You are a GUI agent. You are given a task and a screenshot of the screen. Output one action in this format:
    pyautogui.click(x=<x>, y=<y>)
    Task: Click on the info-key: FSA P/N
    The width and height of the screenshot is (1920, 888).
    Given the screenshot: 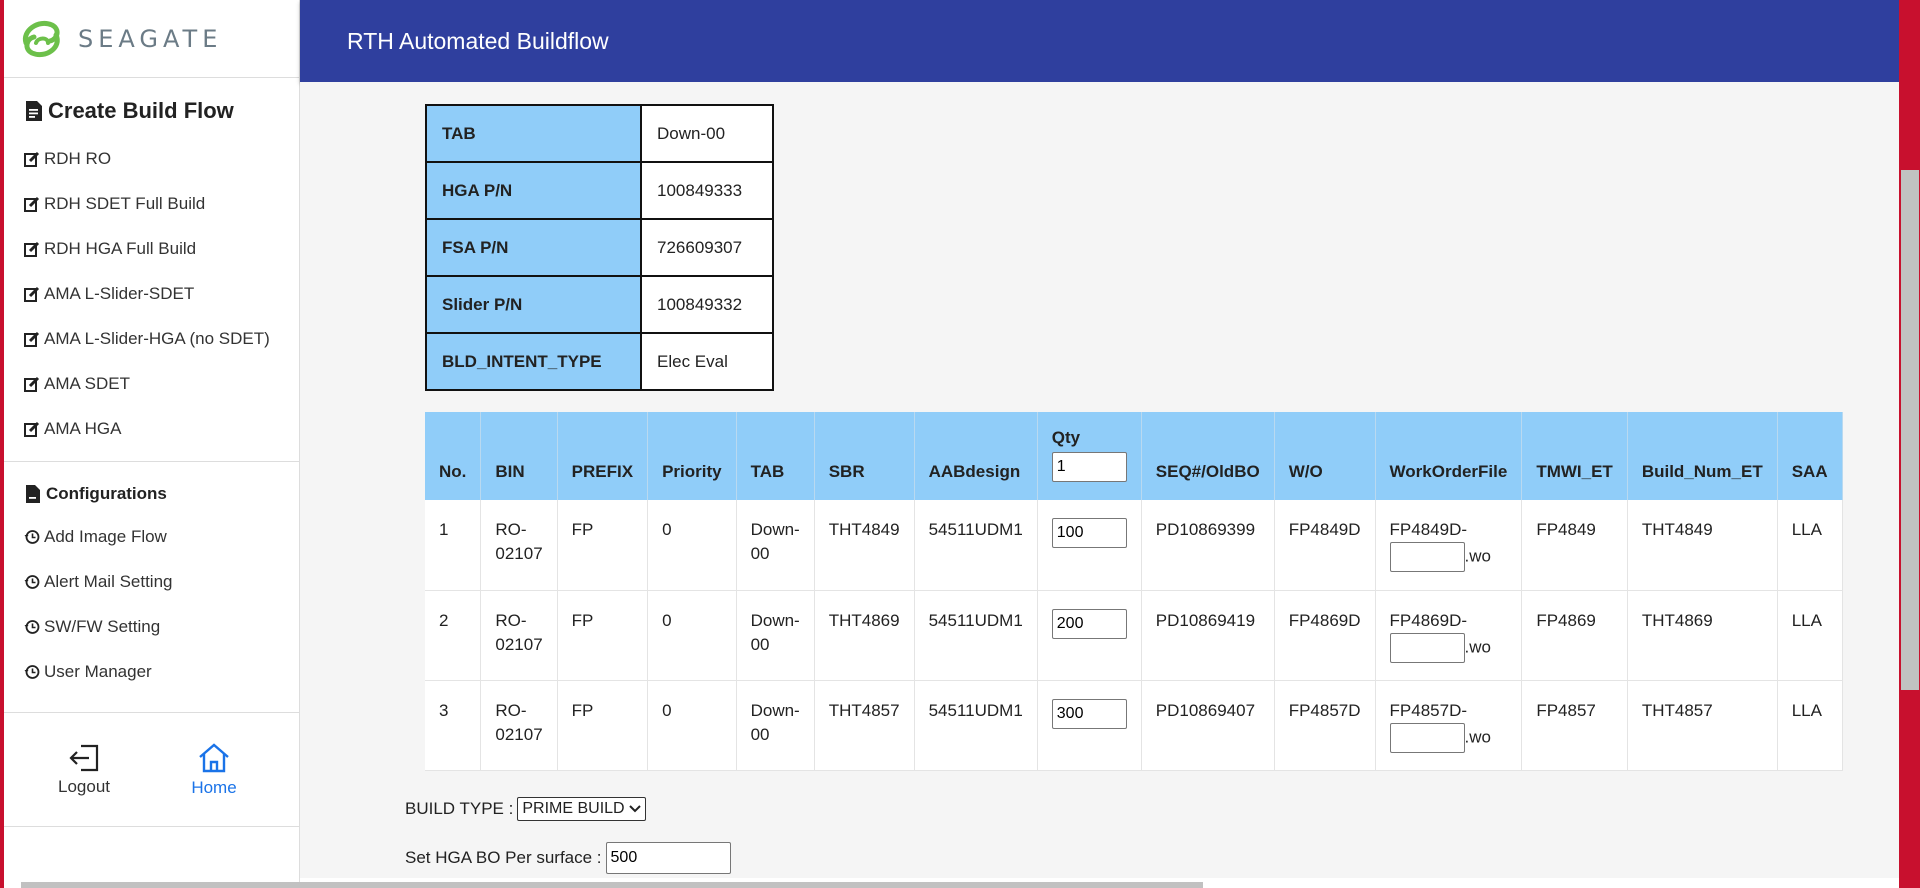 What is the action you would take?
    pyautogui.click(x=533, y=247)
    